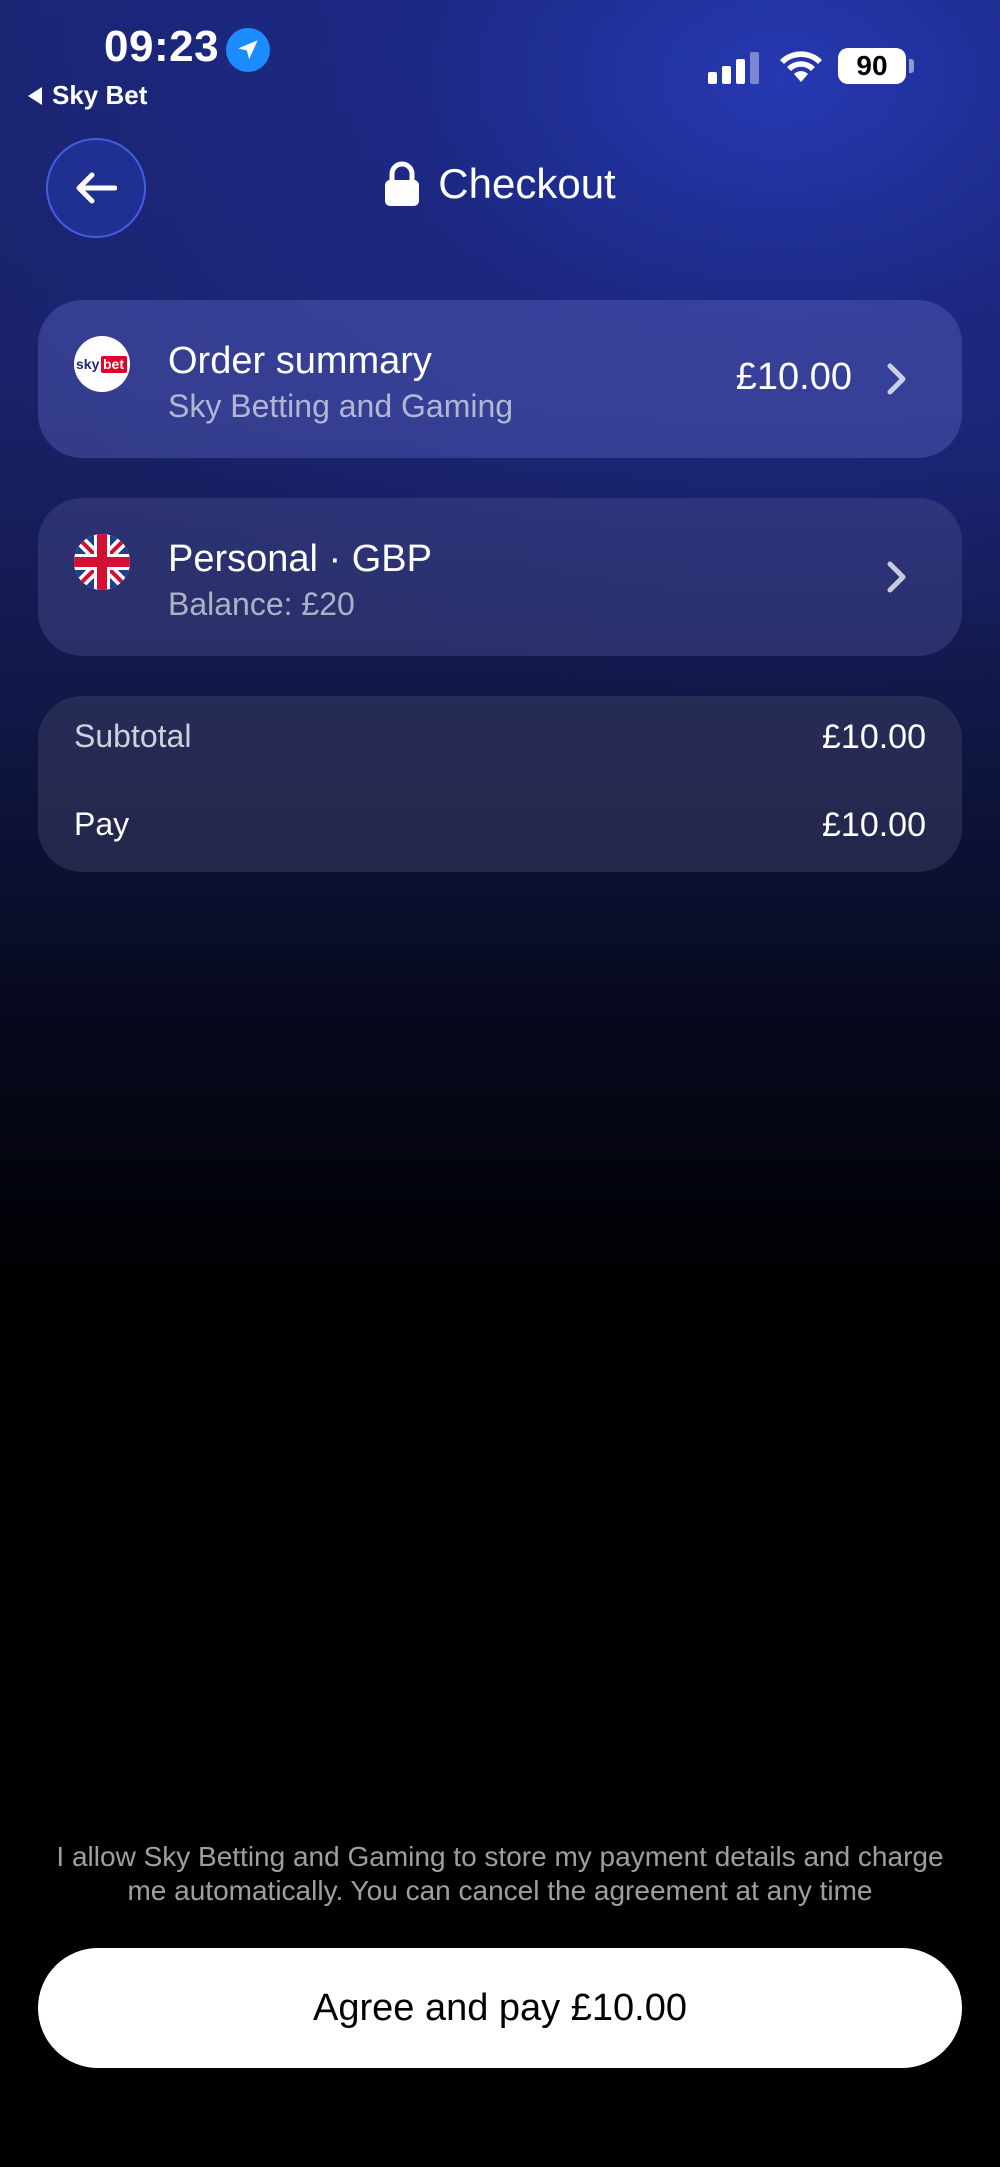  I want to click on svg-text: sky, so click(88, 364).